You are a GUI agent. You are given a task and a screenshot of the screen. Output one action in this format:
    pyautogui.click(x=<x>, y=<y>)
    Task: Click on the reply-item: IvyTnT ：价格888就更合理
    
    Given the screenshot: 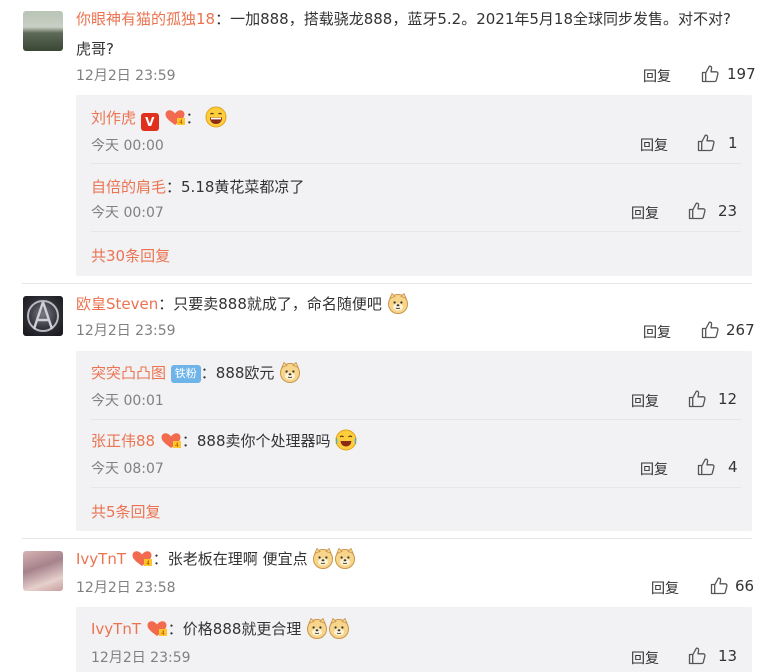 What is the action you would take?
    pyautogui.click(x=220, y=628)
    